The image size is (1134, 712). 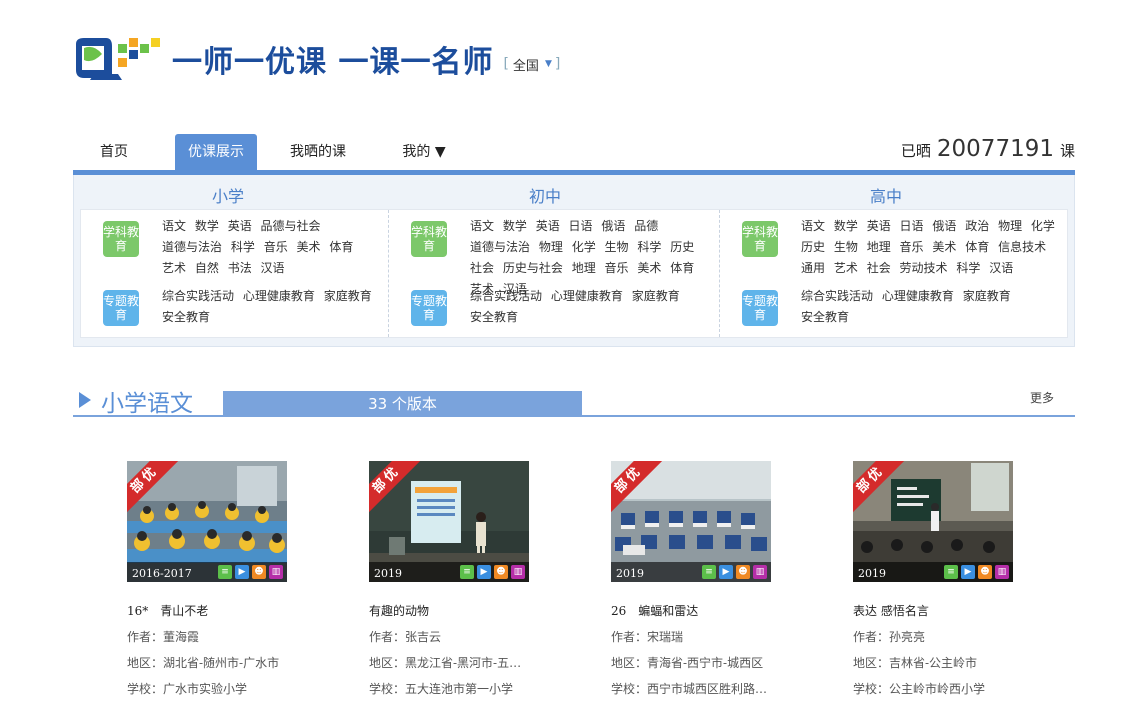 What do you see at coordinates (240, 268) in the screenshot?
I see `category-link: 书法` at bounding box center [240, 268].